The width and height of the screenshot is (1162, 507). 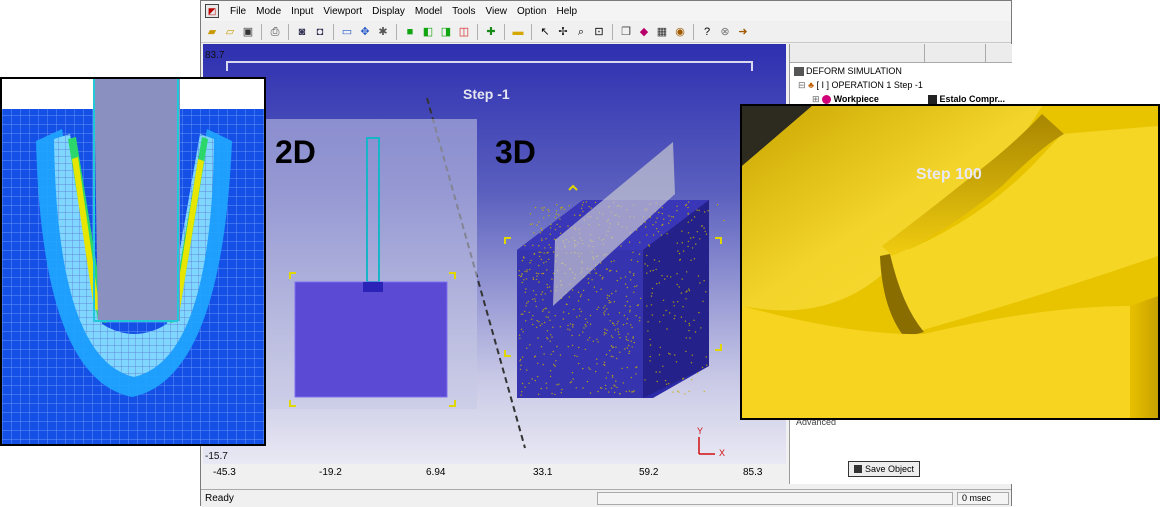 What do you see at coordinates (775, 498) in the screenshot?
I see `progress-box` at bounding box center [775, 498].